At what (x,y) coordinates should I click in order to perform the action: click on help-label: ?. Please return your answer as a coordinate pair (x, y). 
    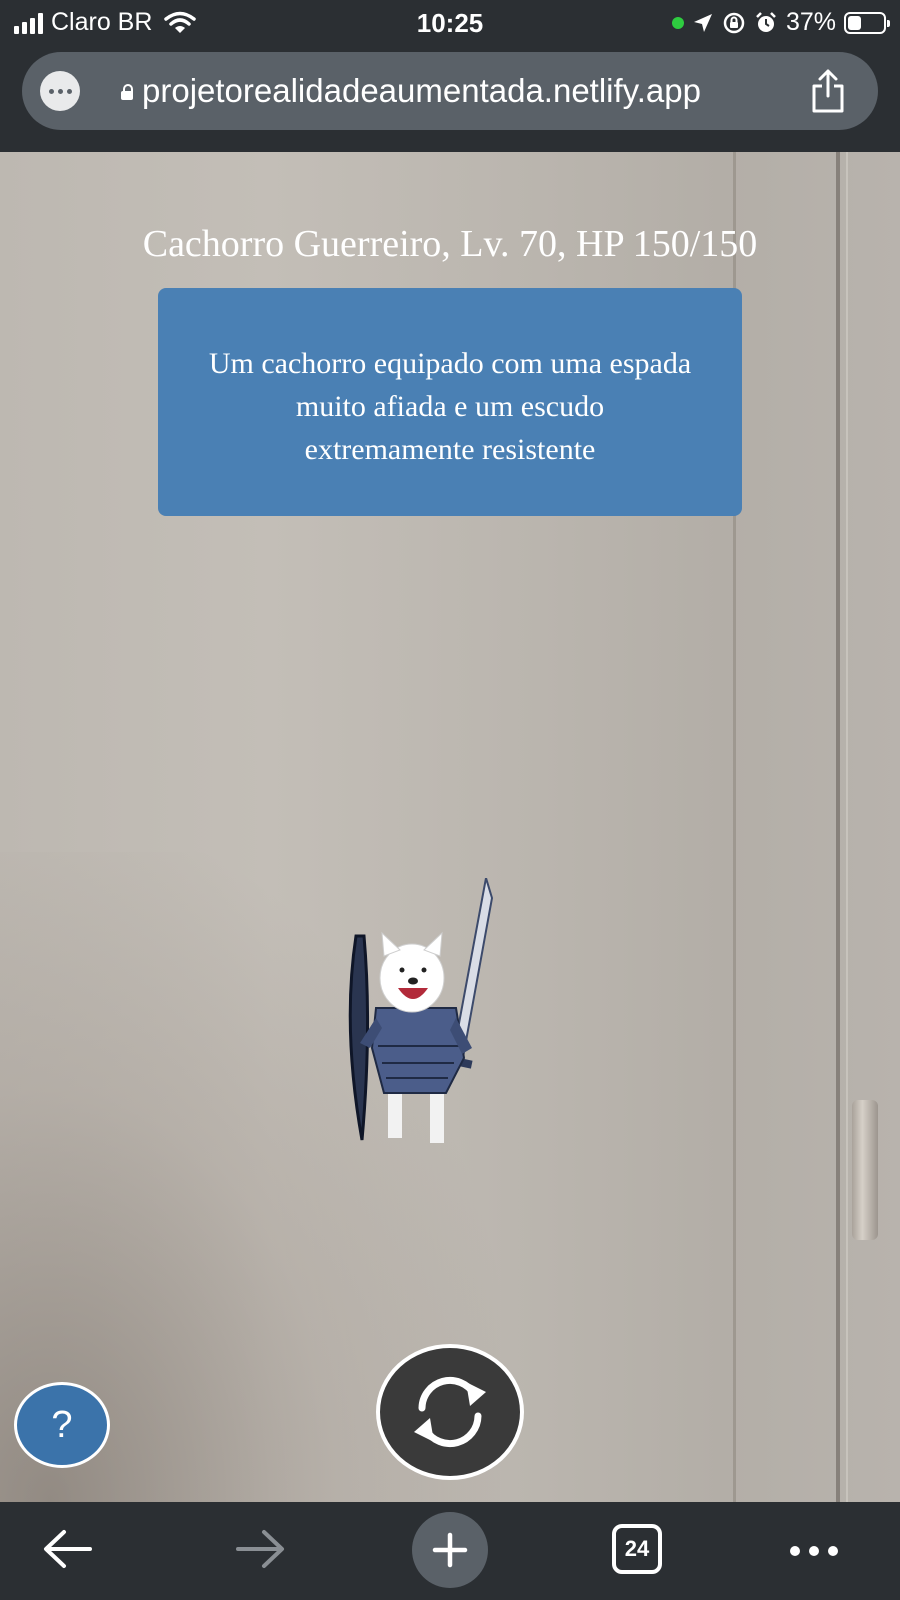
    Looking at the image, I should click on (62, 1424).